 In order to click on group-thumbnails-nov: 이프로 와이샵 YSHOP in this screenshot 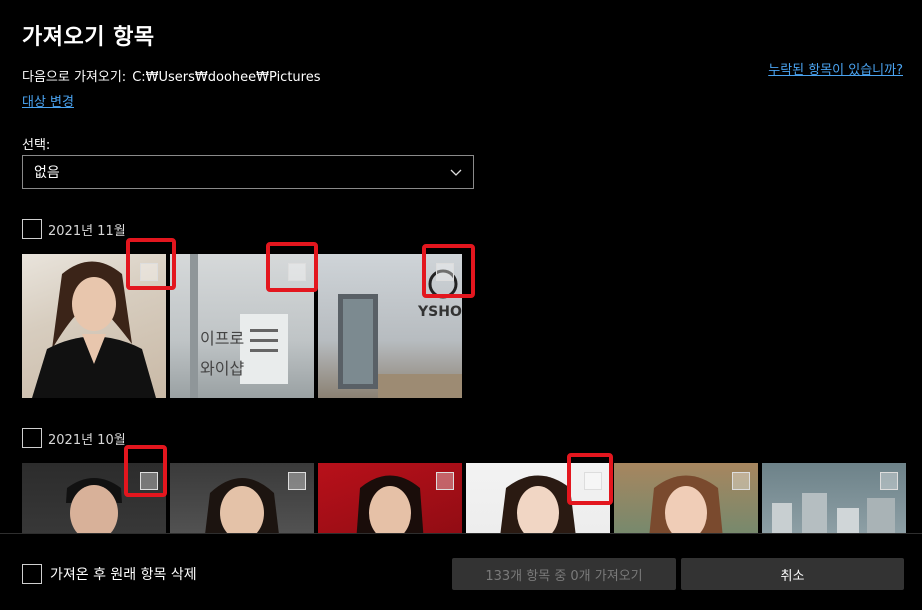, I will do `click(242, 326)`.